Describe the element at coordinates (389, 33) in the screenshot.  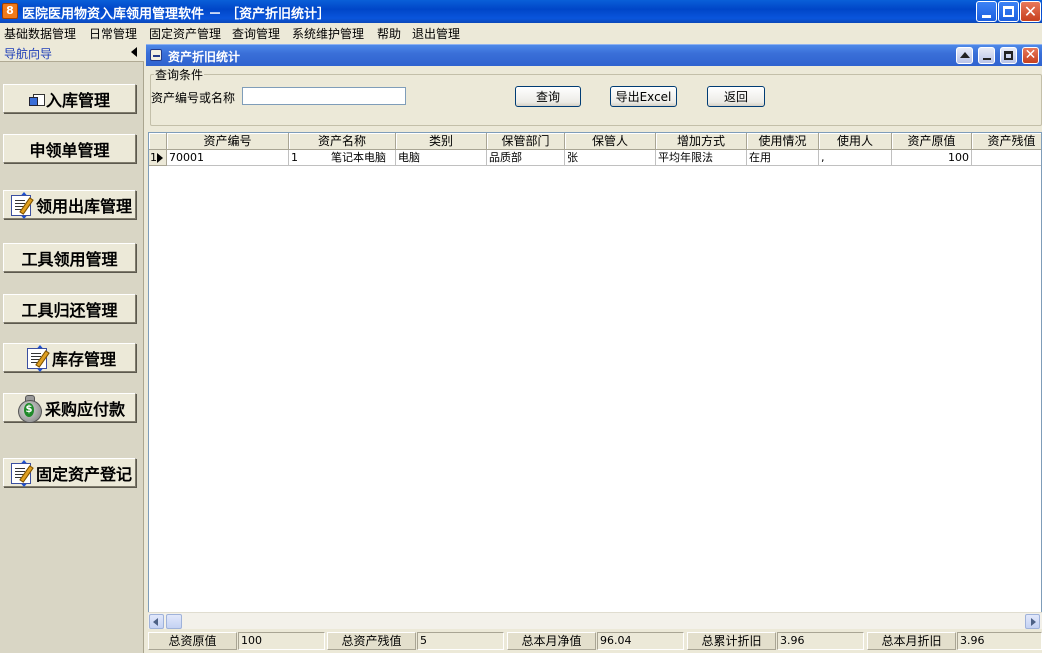
I see `menu-help: 帮助` at that location.